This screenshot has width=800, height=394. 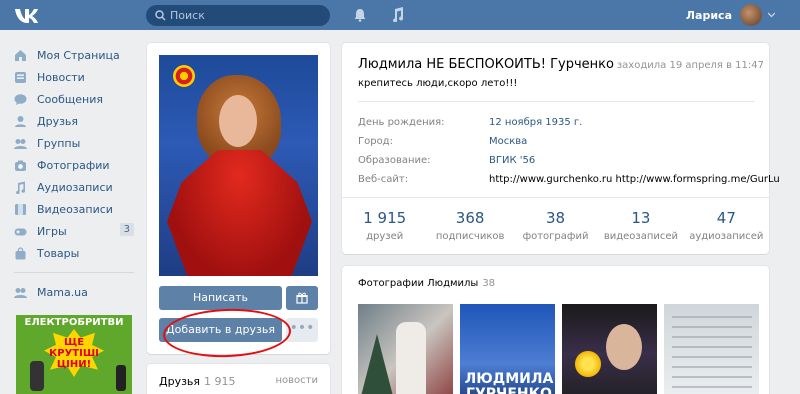 I want to click on sidebar-item-label: Сообщения, so click(x=70, y=99).